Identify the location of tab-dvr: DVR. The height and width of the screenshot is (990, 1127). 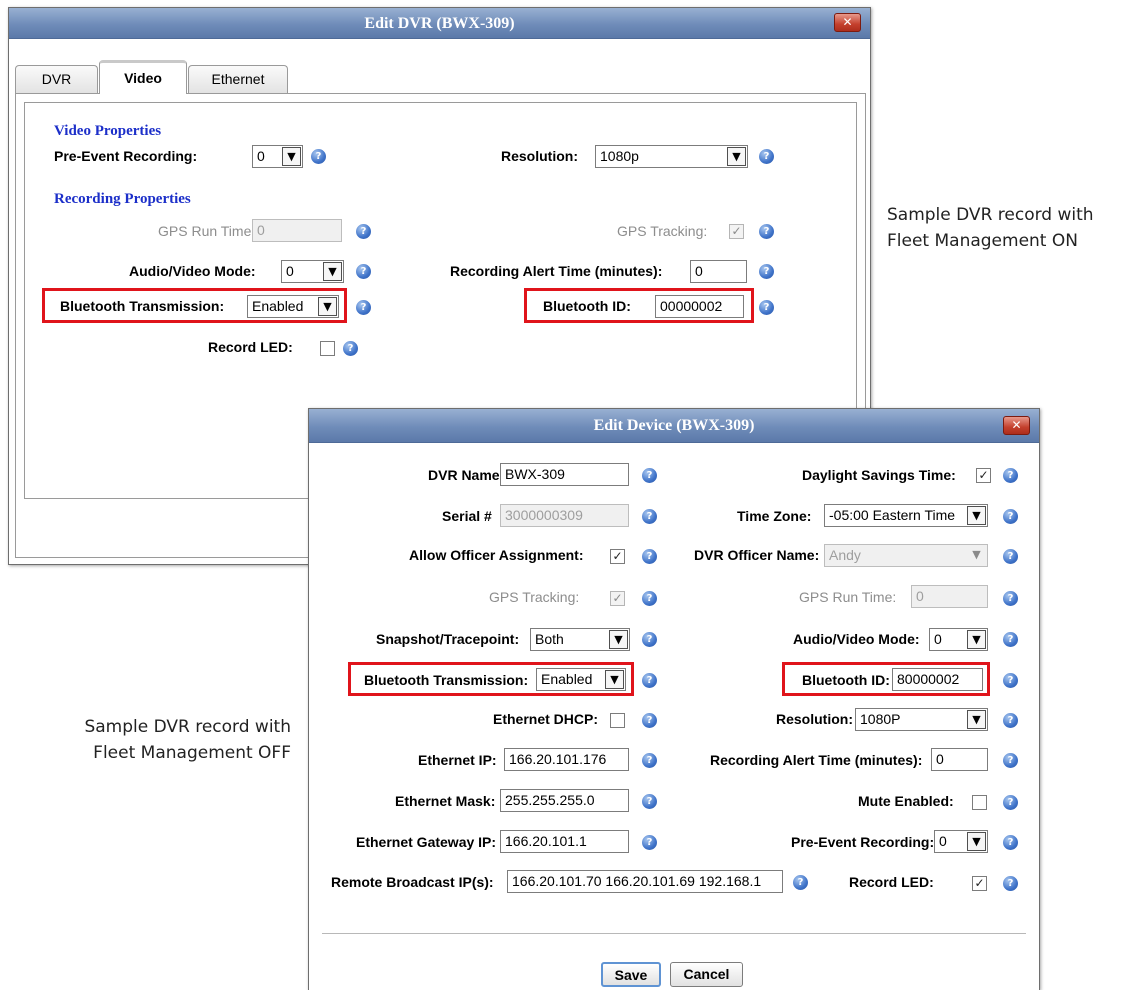
(56, 79).